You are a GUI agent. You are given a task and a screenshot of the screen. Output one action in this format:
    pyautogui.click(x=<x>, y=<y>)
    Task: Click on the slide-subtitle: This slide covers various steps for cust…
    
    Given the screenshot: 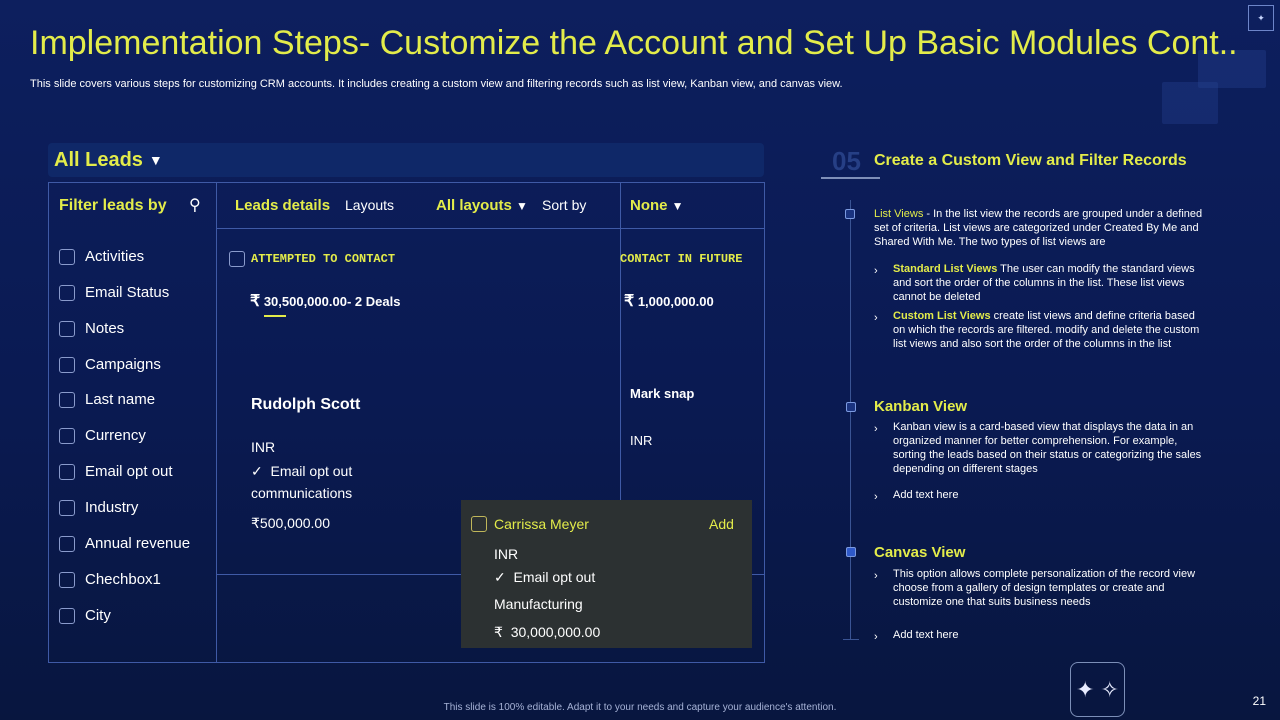 What is the action you would take?
    pyautogui.click(x=436, y=84)
    